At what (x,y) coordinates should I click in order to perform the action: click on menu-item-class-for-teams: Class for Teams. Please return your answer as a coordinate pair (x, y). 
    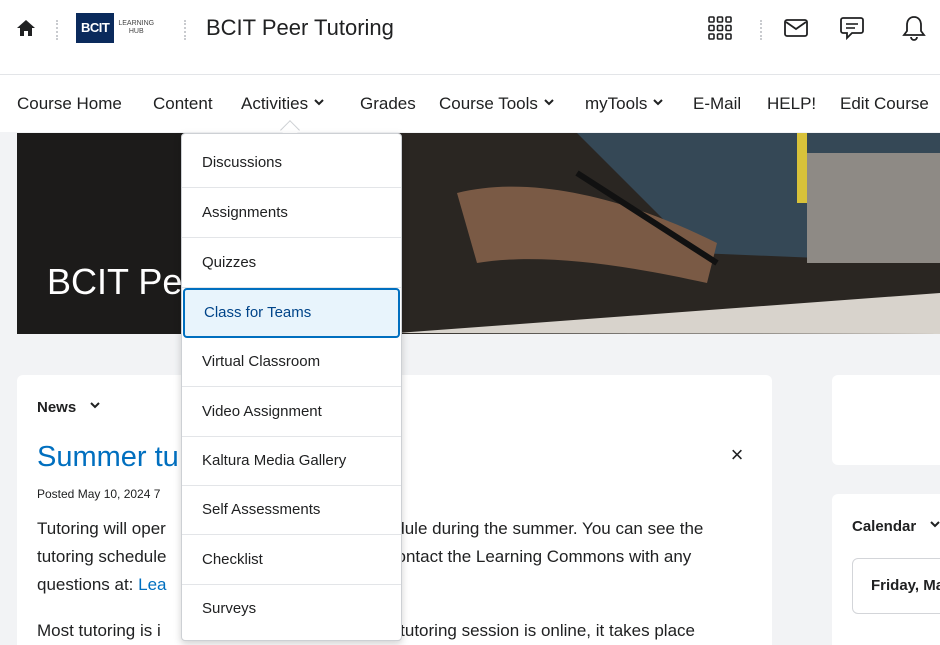
    Looking at the image, I should click on (291, 313).